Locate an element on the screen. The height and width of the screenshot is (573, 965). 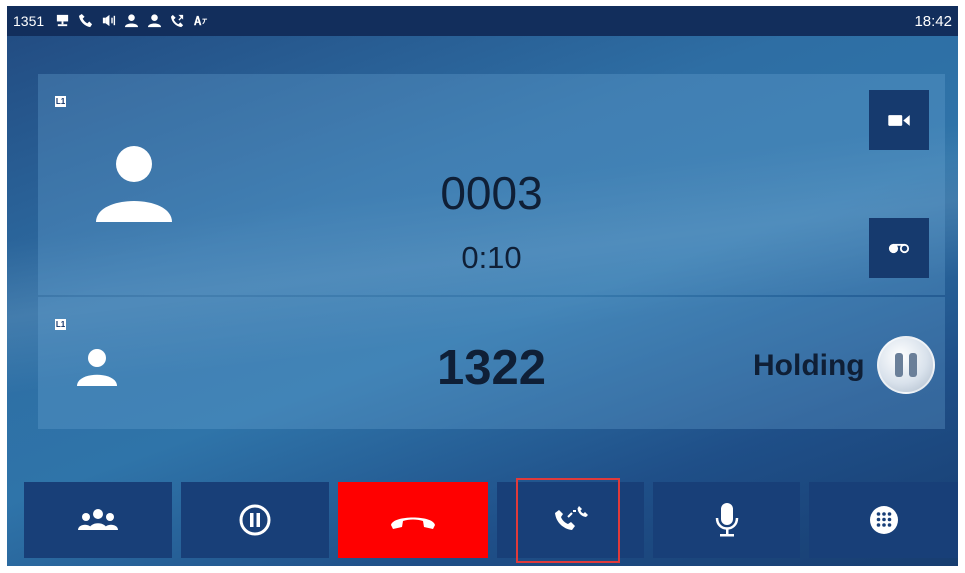
record-button is located at coordinates (899, 248).